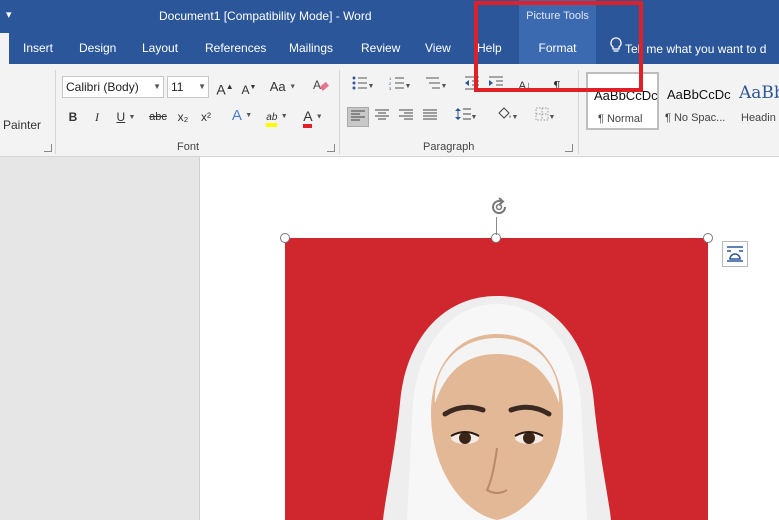 Image resolution: width=779 pixels, height=520 pixels. Describe the element at coordinates (4, 48) in the screenshot. I see `file-tab-edge` at that location.